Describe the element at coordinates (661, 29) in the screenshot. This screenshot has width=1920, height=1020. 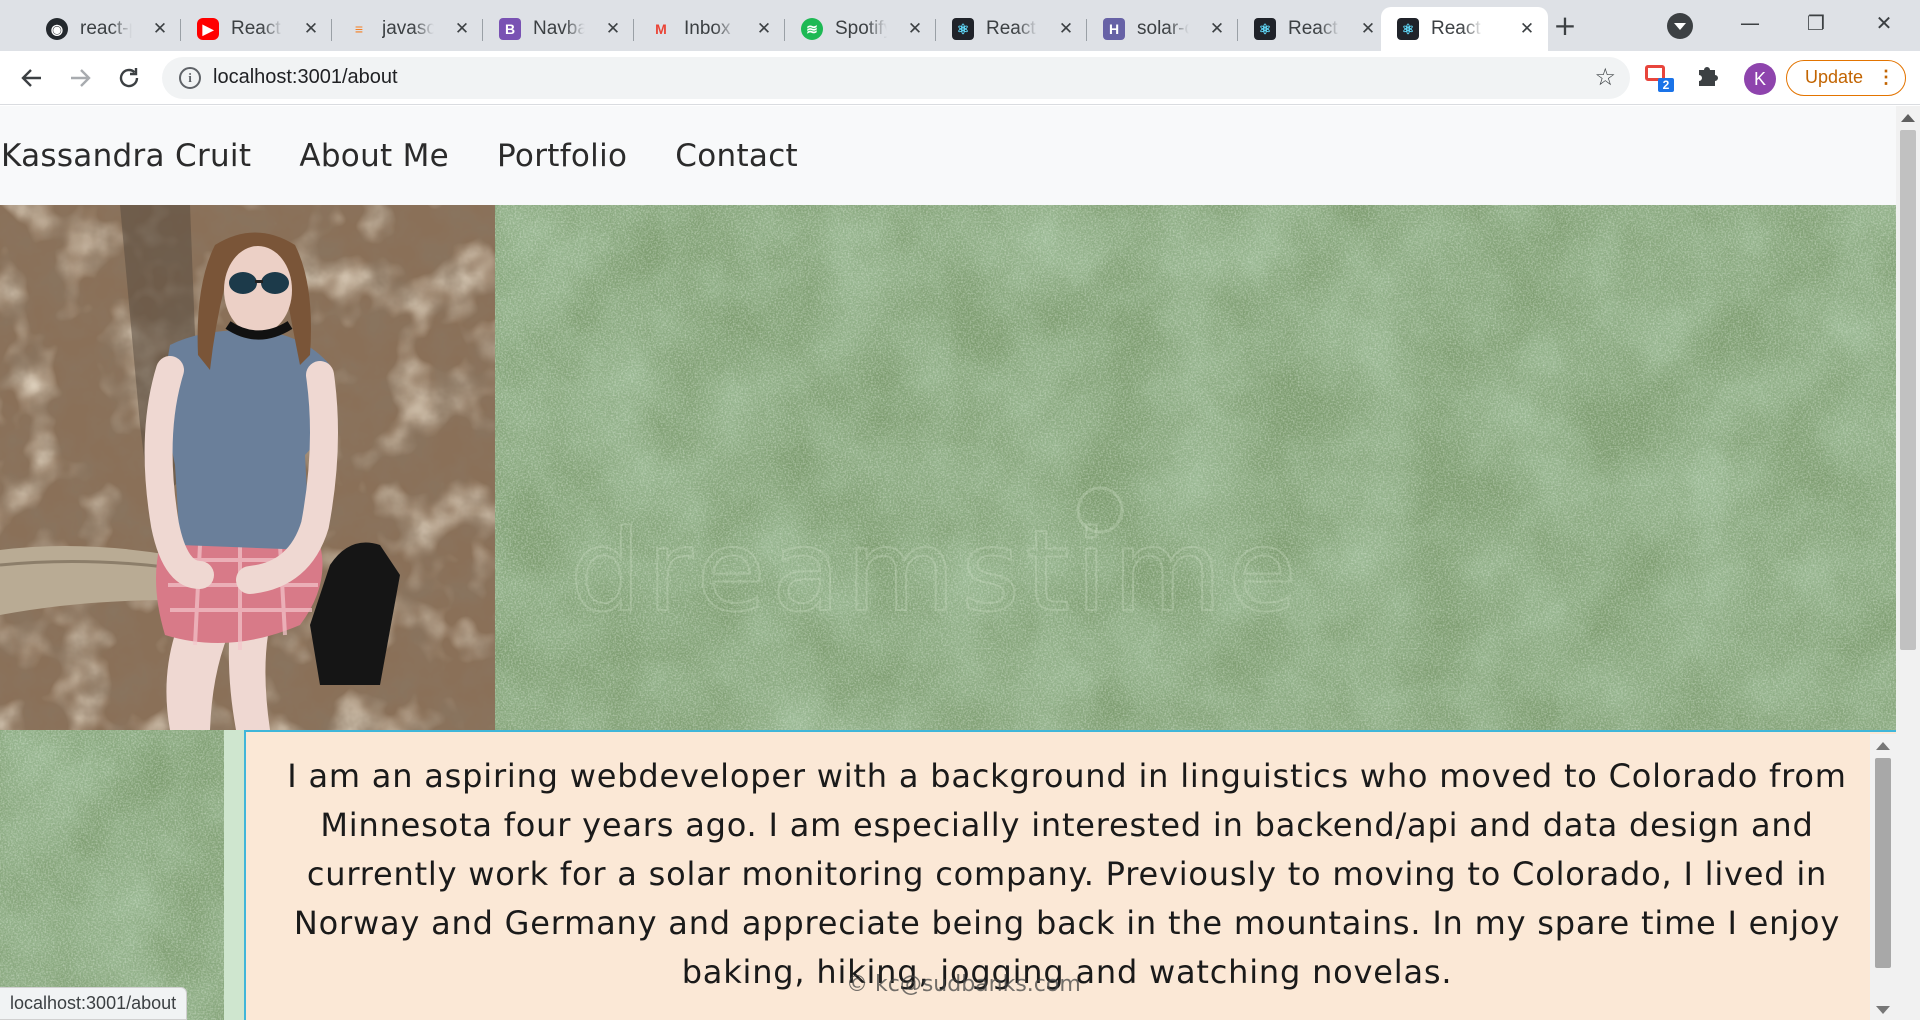
I see `gmail-icon: M` at that location.